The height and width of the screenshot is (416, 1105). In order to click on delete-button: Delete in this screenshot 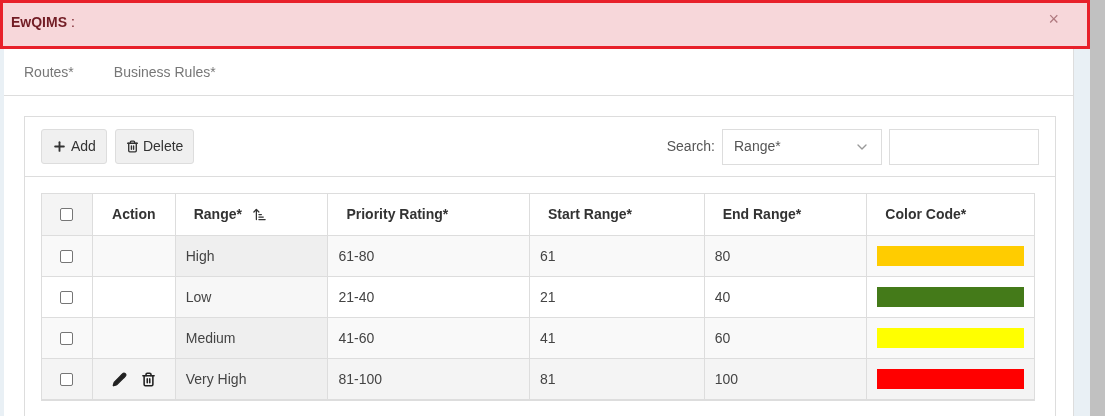, I will do `click(154, 146)`.